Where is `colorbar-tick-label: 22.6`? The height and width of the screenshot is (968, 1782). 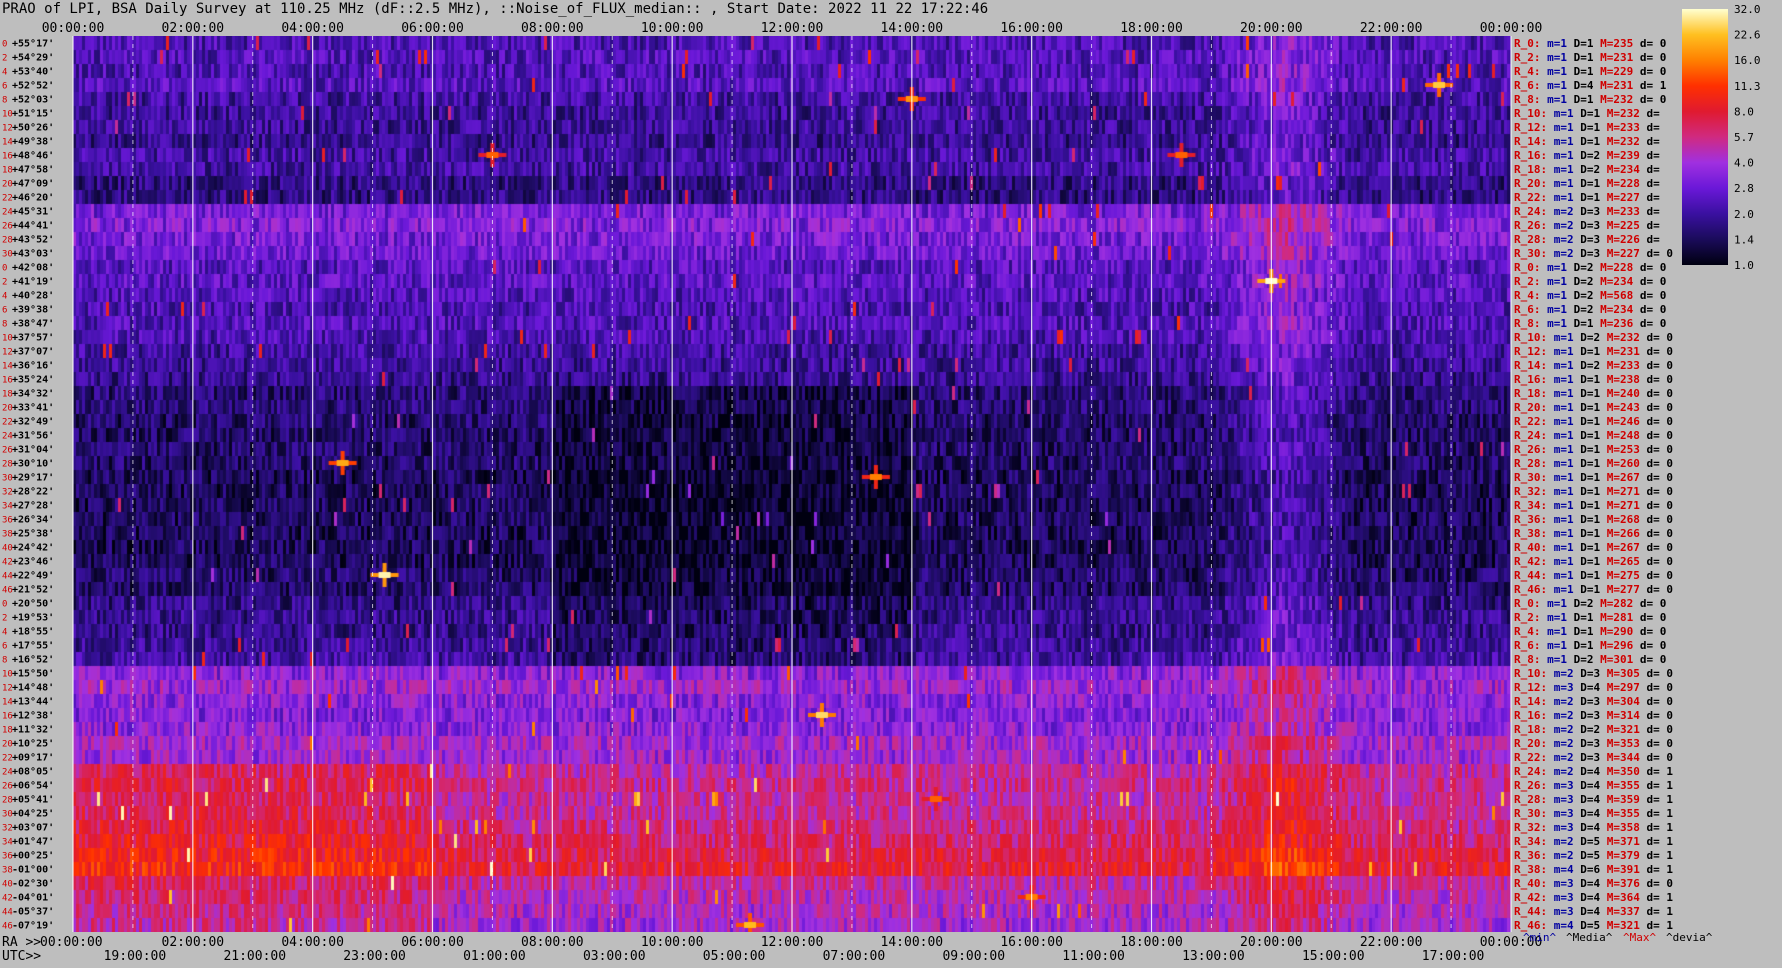
colorbar-tick-label: 22.6 is located at coordinates (1747, 35).